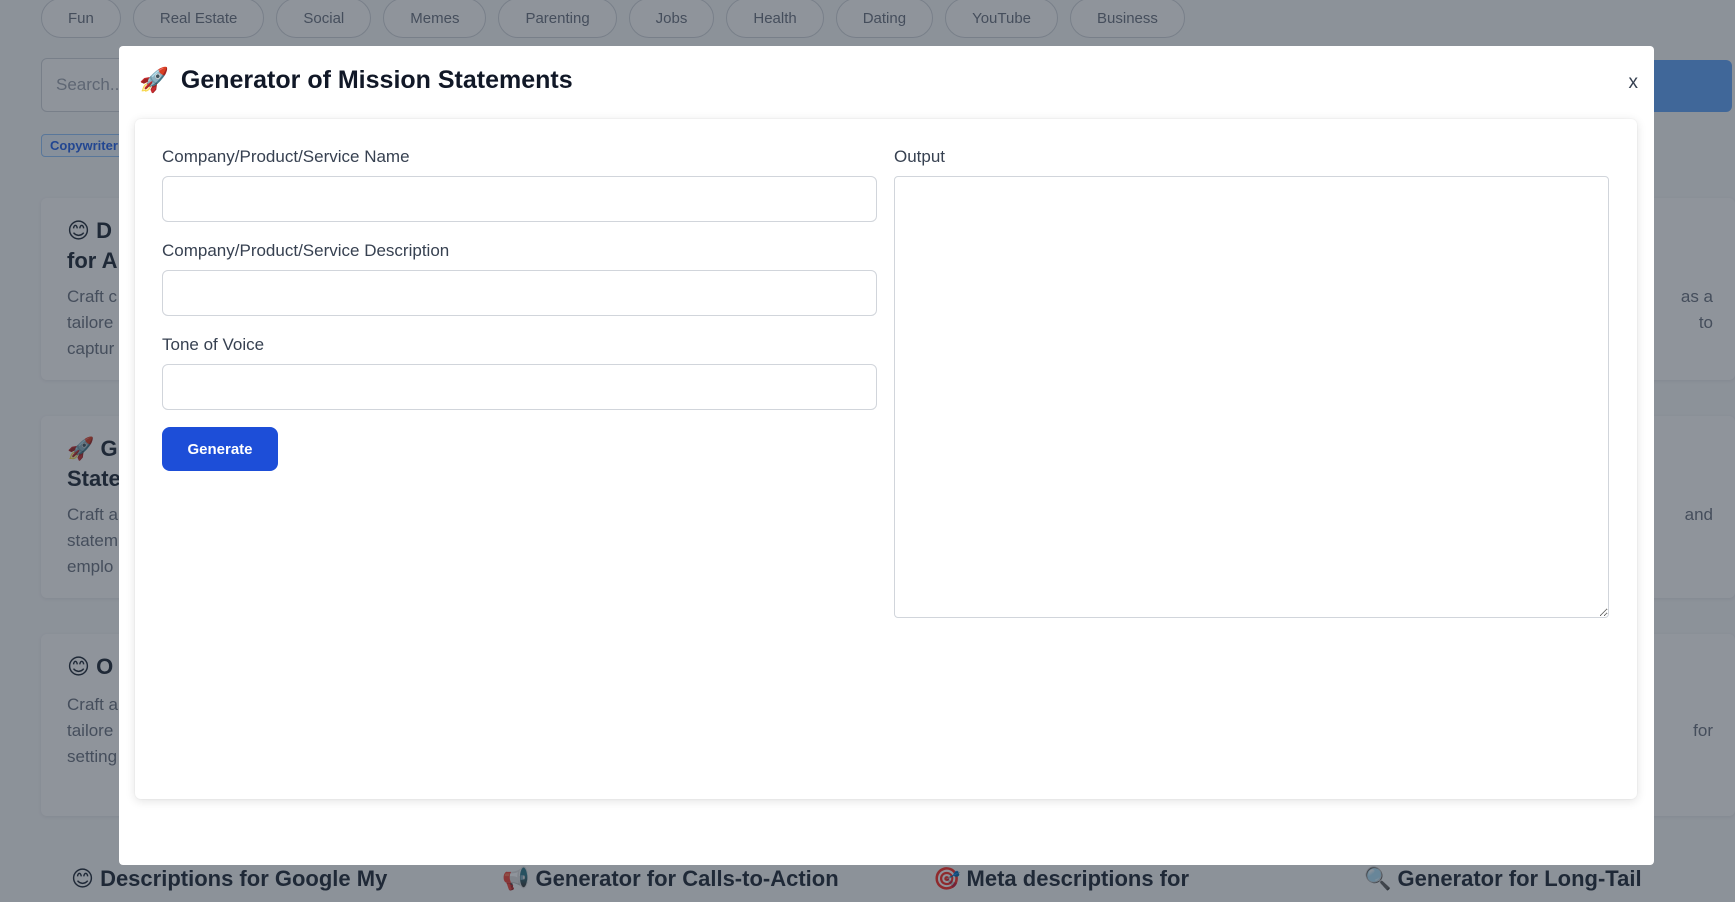 The image size is (1735, 902). What do you see at coordinates (519, 199) in the screenshot?
I see `name-field` at bounding box center [519, 199].